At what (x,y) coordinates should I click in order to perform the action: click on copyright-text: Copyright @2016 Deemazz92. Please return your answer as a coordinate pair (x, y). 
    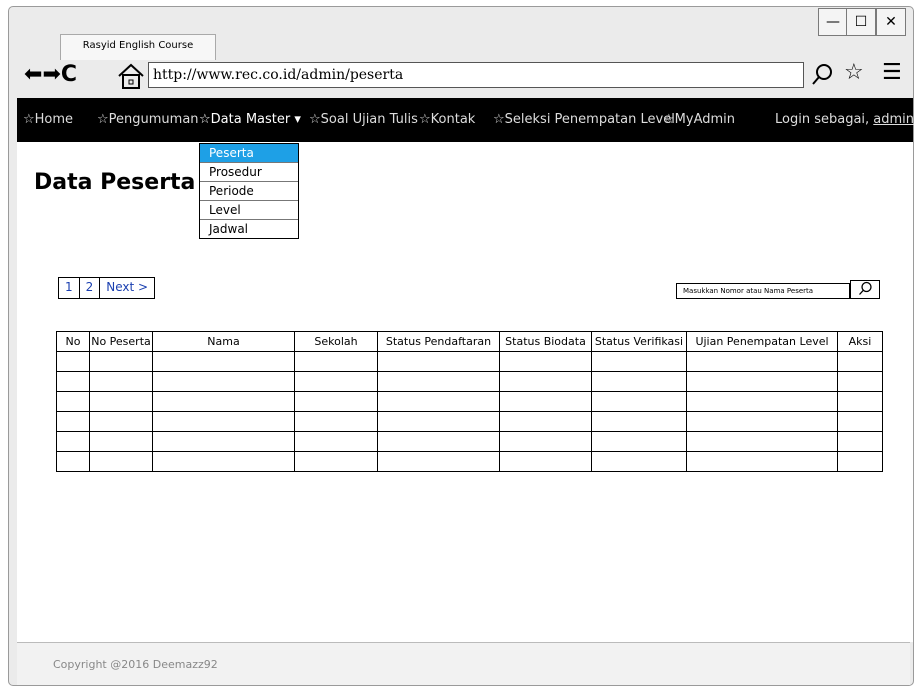
    Looking at the image, I should click on (135, 664).